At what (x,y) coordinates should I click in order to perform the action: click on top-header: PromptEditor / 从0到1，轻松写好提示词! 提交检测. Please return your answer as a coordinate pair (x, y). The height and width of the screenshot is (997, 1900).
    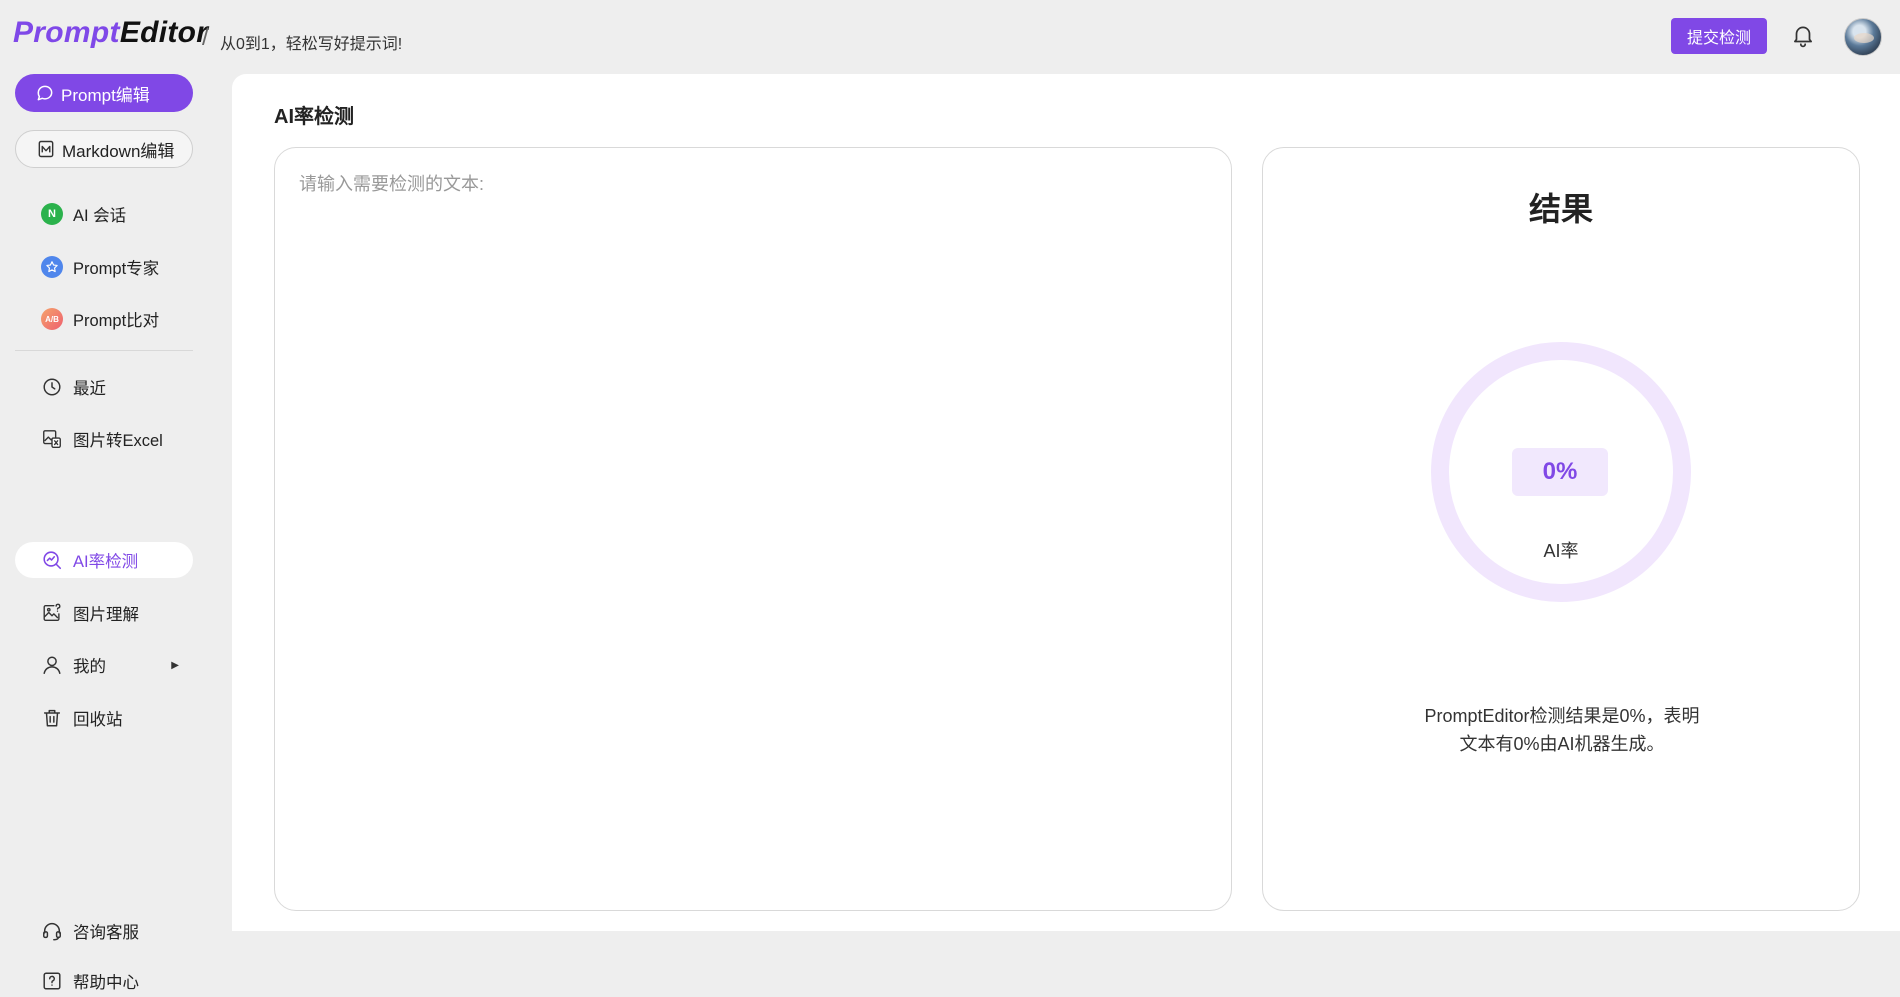
    Looking at the image, I should click on (950, 36).